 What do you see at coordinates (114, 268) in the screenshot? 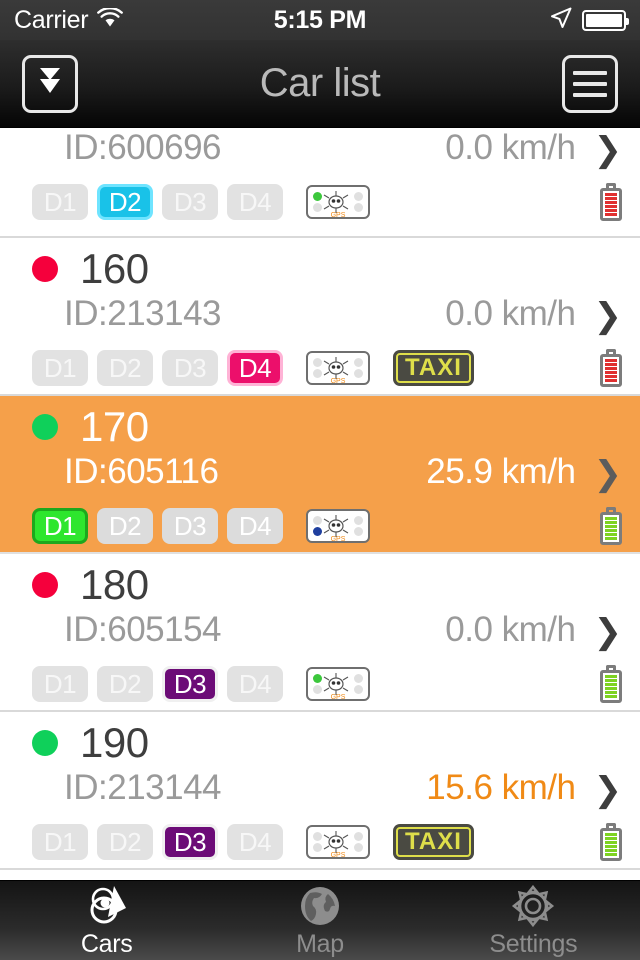
I see `car-name: 160` at bounding box center [114, 268].